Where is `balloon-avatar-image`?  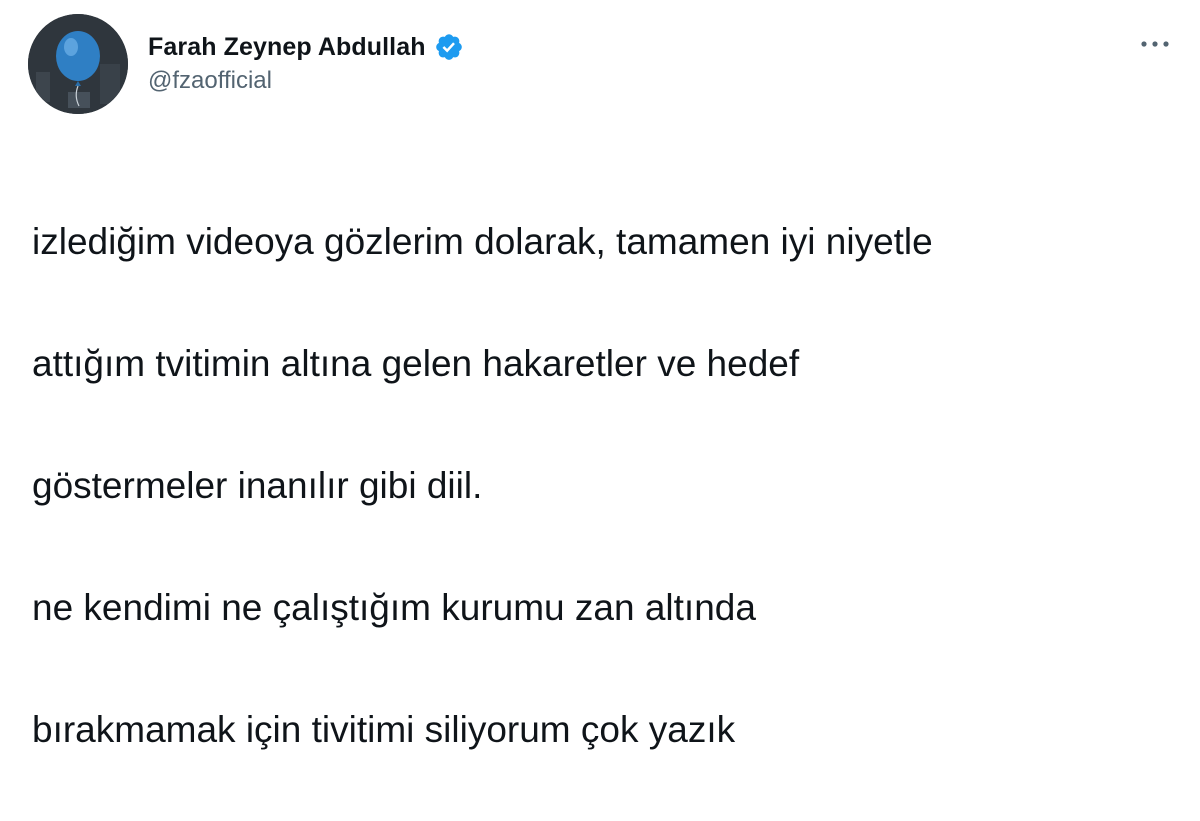
balloon-avatar-image is located at coordinates (78, 64).